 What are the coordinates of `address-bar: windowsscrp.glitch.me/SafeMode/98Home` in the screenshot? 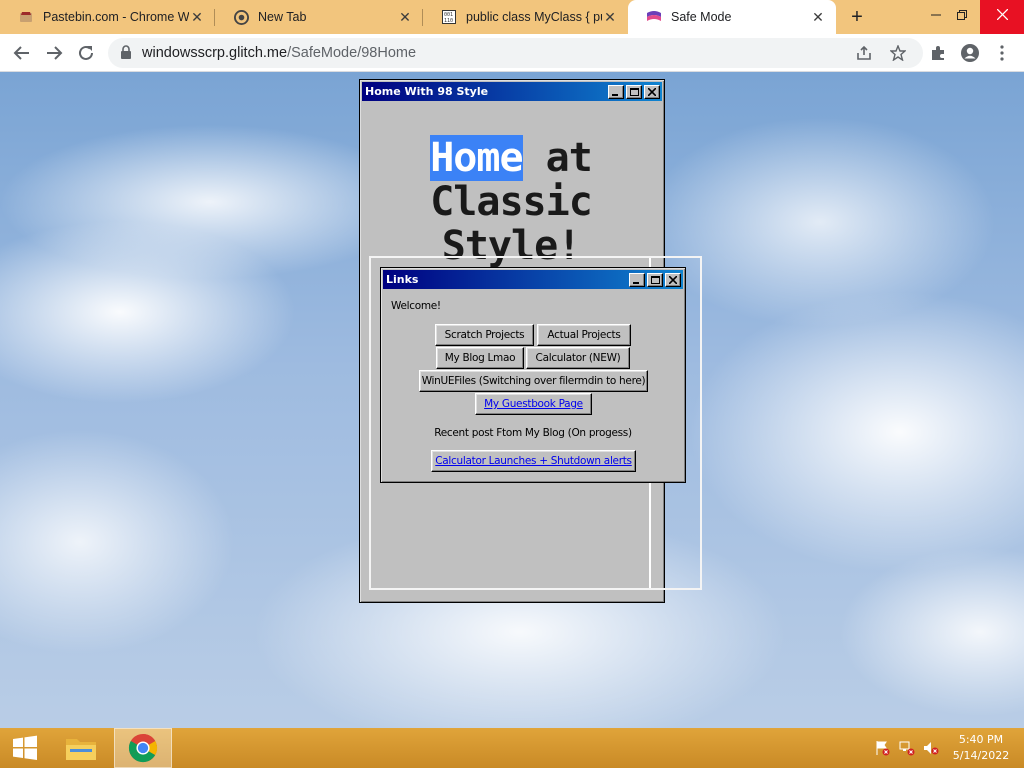 It's located at (515, 53).